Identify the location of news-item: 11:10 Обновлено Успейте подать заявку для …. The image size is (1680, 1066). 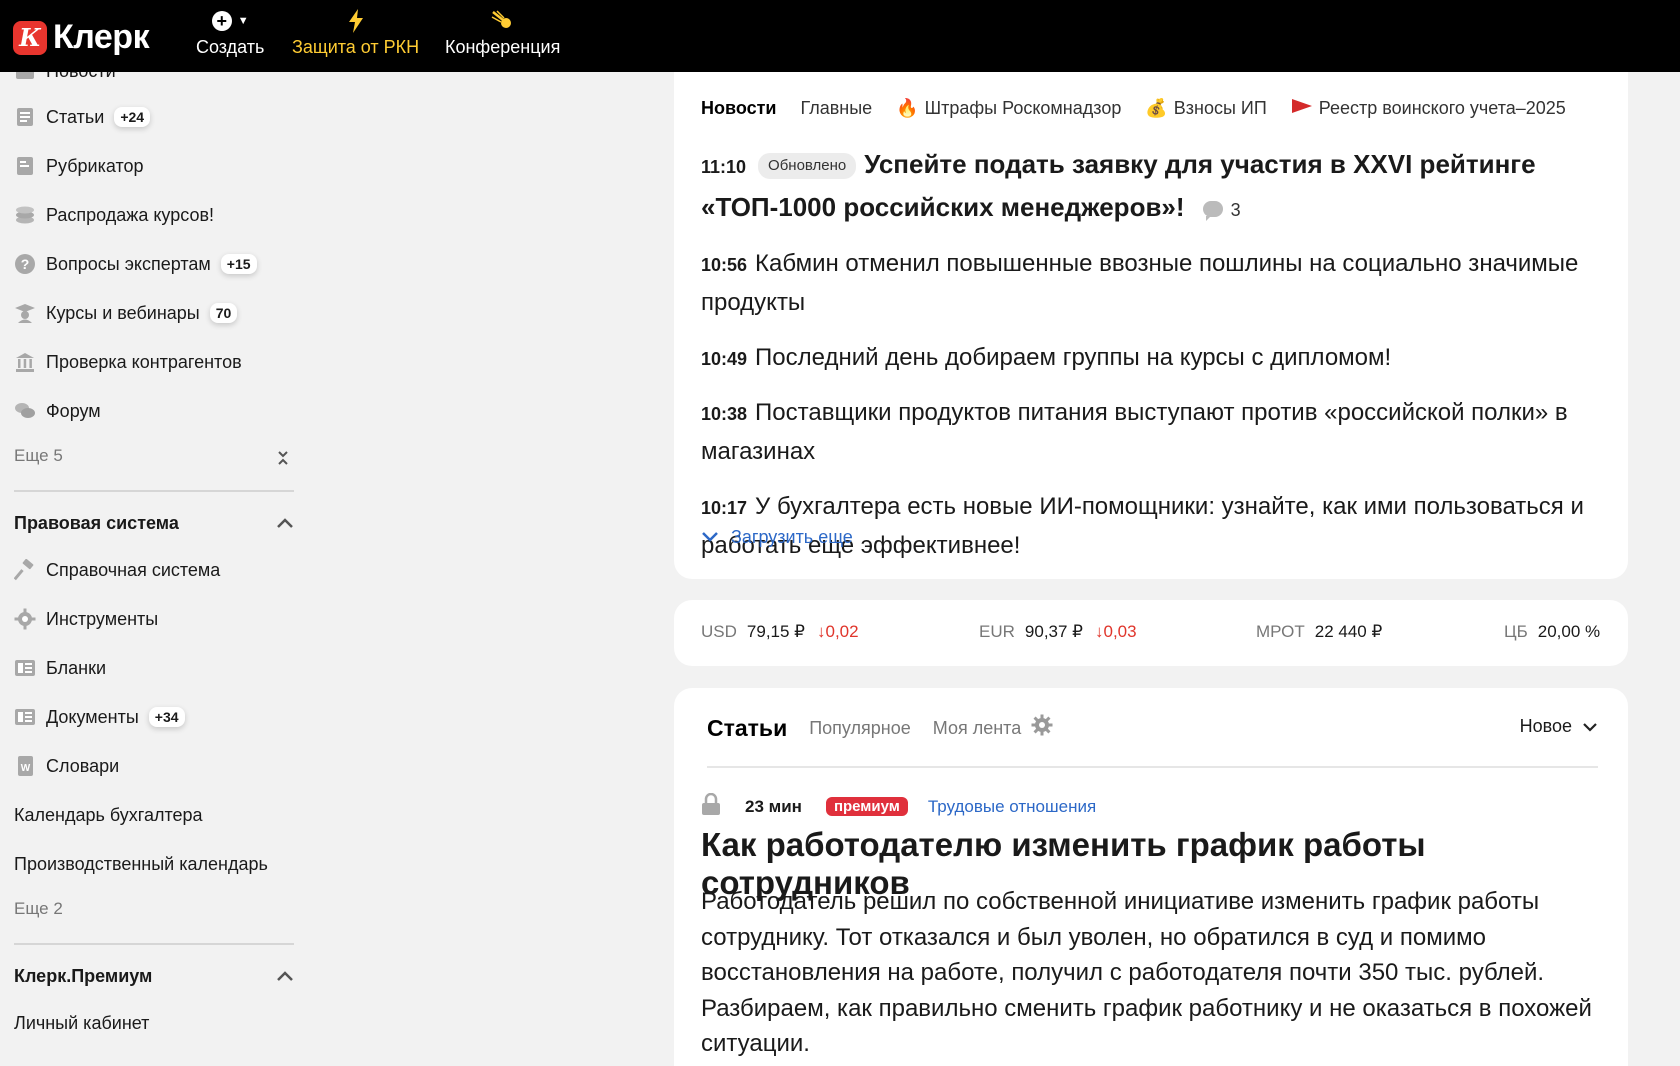
(1151, 187).